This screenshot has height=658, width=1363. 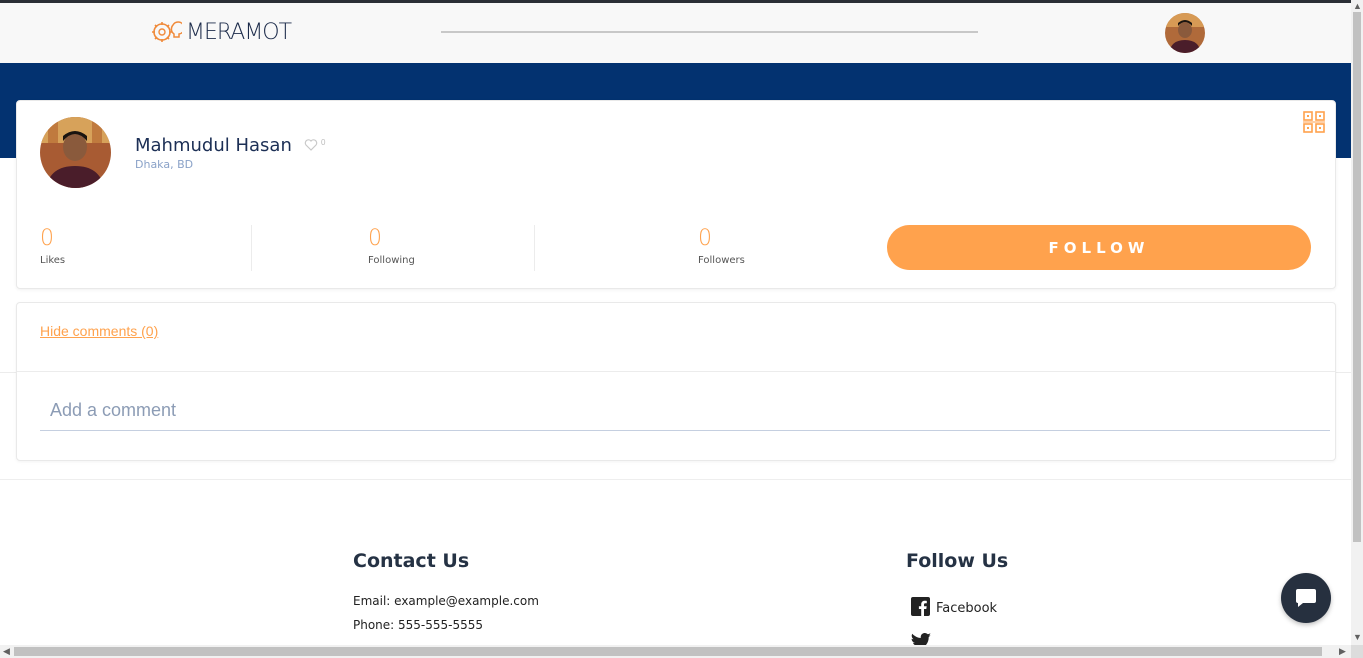 I want to click on stat-label: Following, so click(x=391, y=260).